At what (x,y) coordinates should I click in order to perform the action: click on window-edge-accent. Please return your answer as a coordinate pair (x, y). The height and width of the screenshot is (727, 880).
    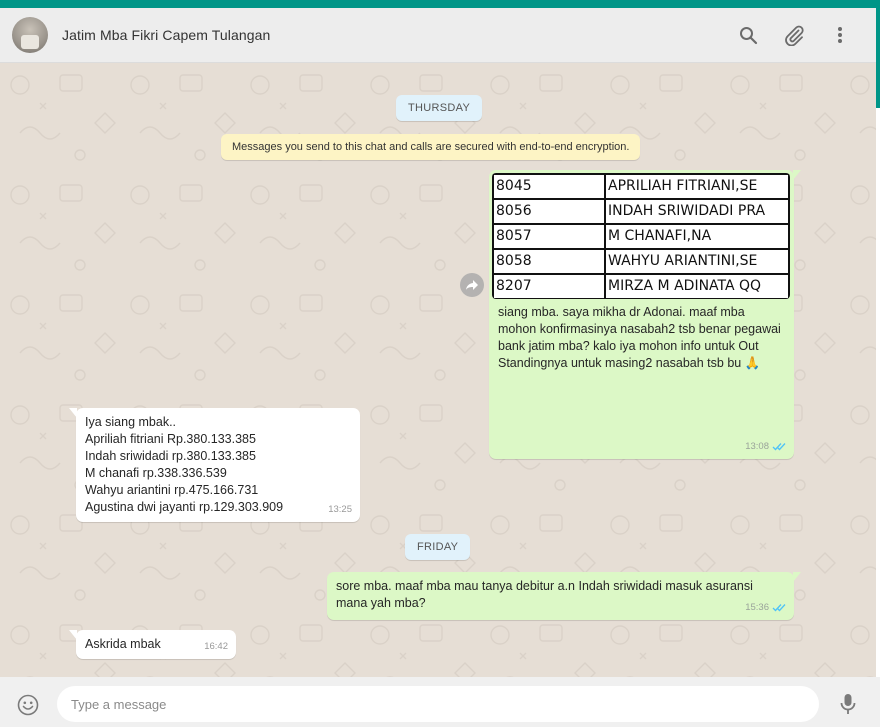
    Looking at the image, I should click on (878, 58).